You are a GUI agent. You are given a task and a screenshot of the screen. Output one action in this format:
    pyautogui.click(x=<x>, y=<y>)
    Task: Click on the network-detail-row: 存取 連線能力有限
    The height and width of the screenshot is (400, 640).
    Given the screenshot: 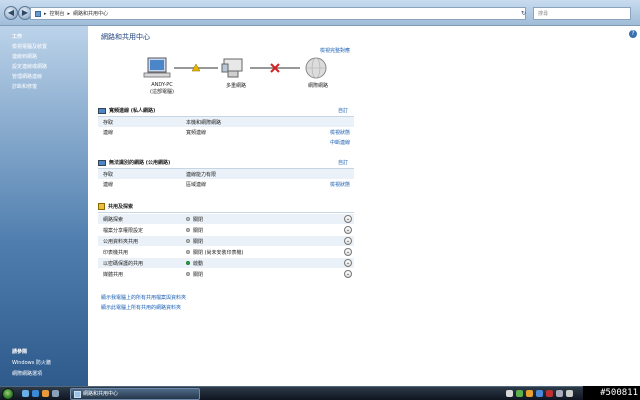 What is the action you would take?
    pyautogui.click(x=226, y=174)
    